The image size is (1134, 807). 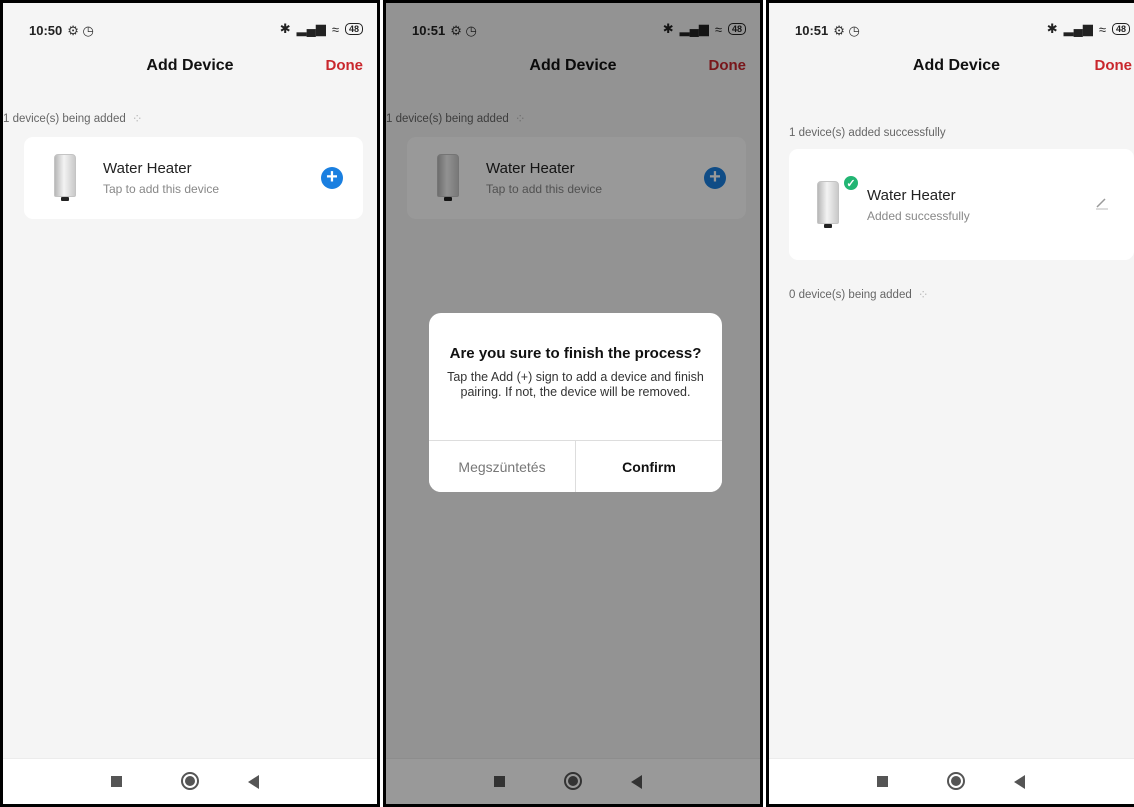 What do you see at coordinates (918, 216) in the screenshot?
I see `device-subtitle: Added successfully` at bounding box center [918, 216].